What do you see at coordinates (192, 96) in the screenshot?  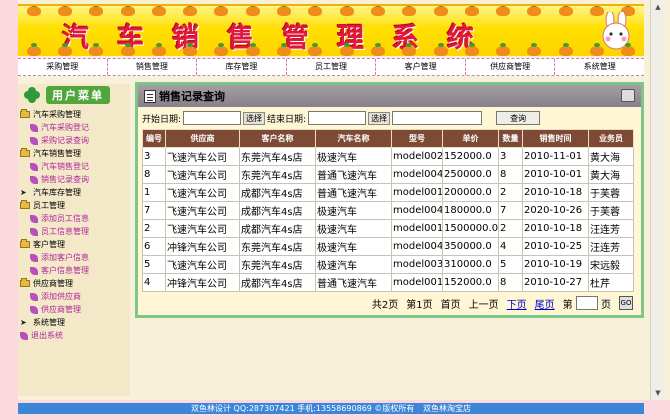 I see `panel-title: 销售记录查询` at bounding box center [192, 96].